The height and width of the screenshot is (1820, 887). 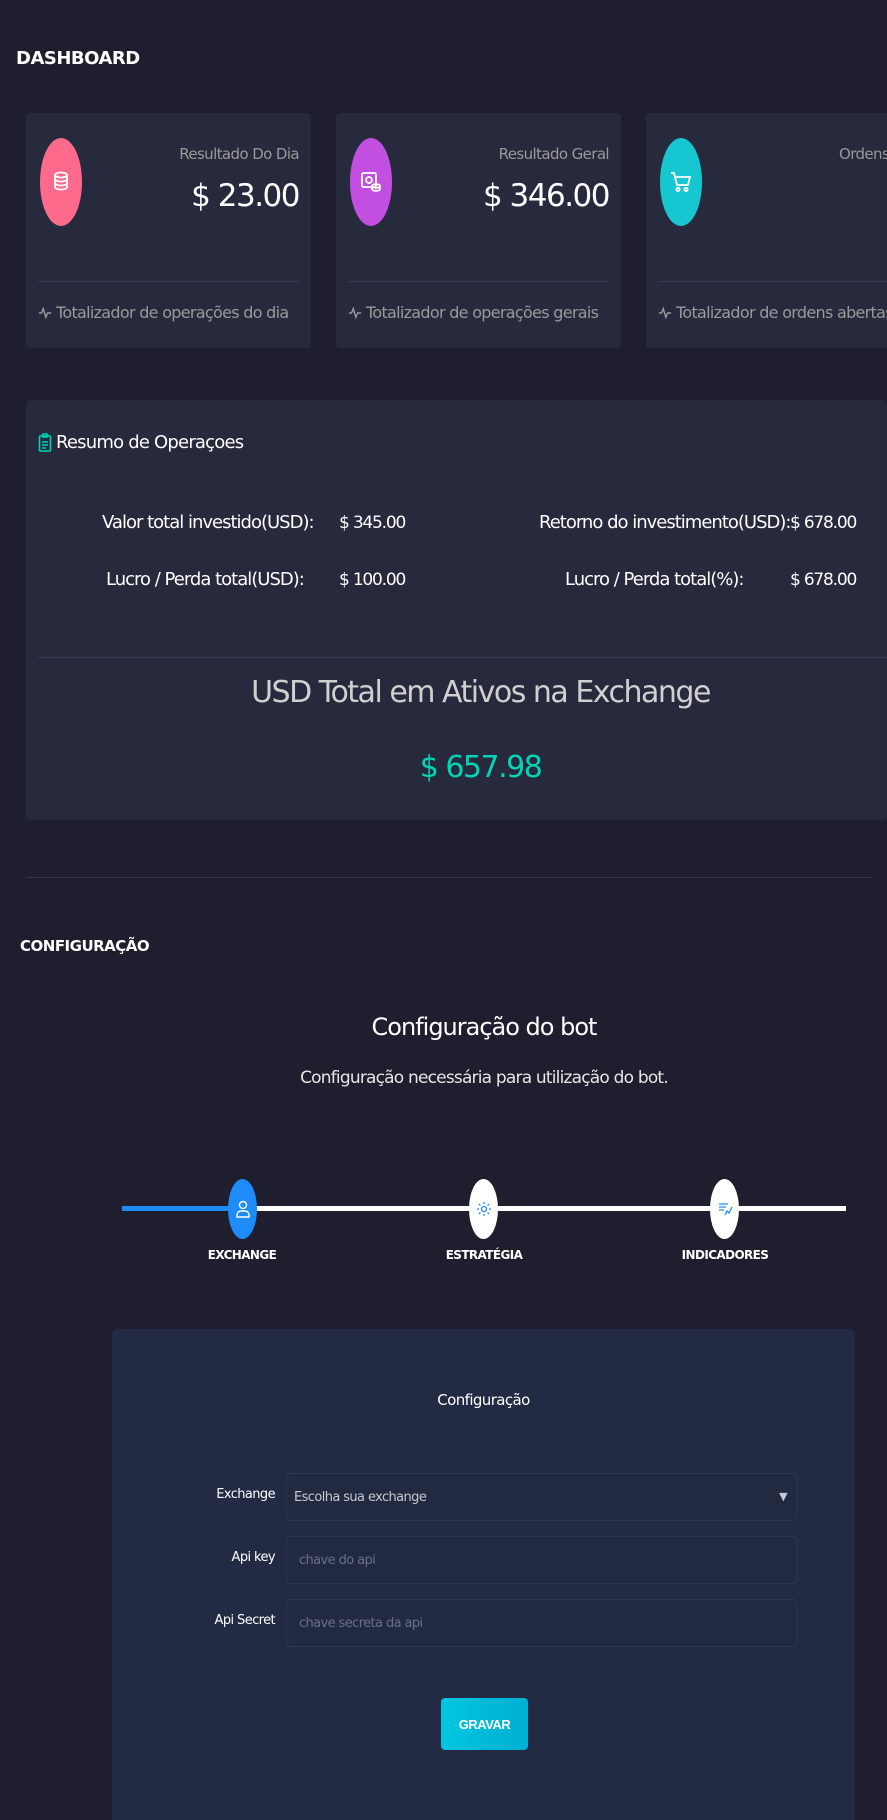 I want to click on user-icon, so click(x=242, y=1209).